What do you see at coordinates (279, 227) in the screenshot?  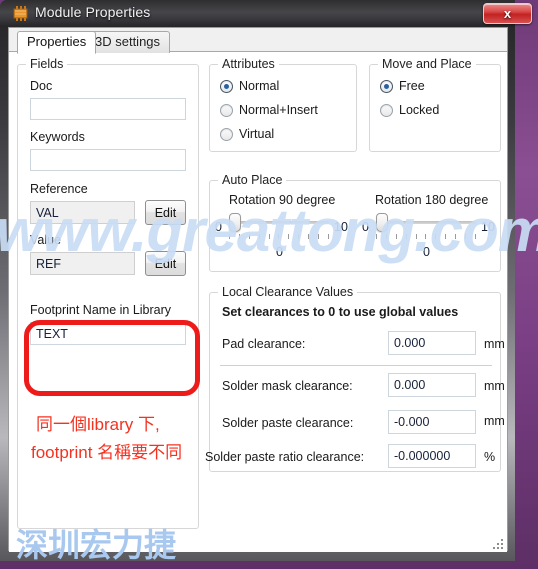 I see `rotation-90-slider` at bounding box center [279, 227].